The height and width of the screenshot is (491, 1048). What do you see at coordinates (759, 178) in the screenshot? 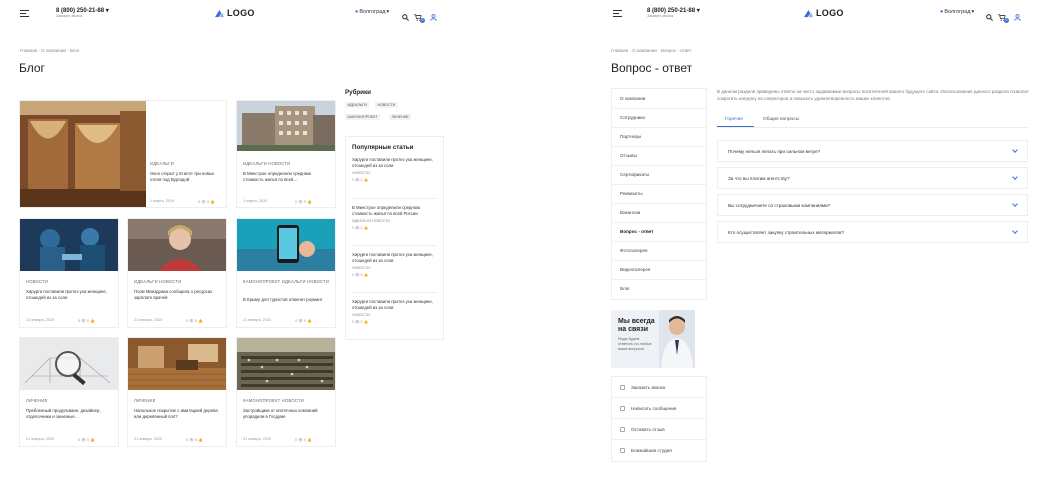
I see `faq-question: За что вы платим агентству?` at bounding box center [759, 178].